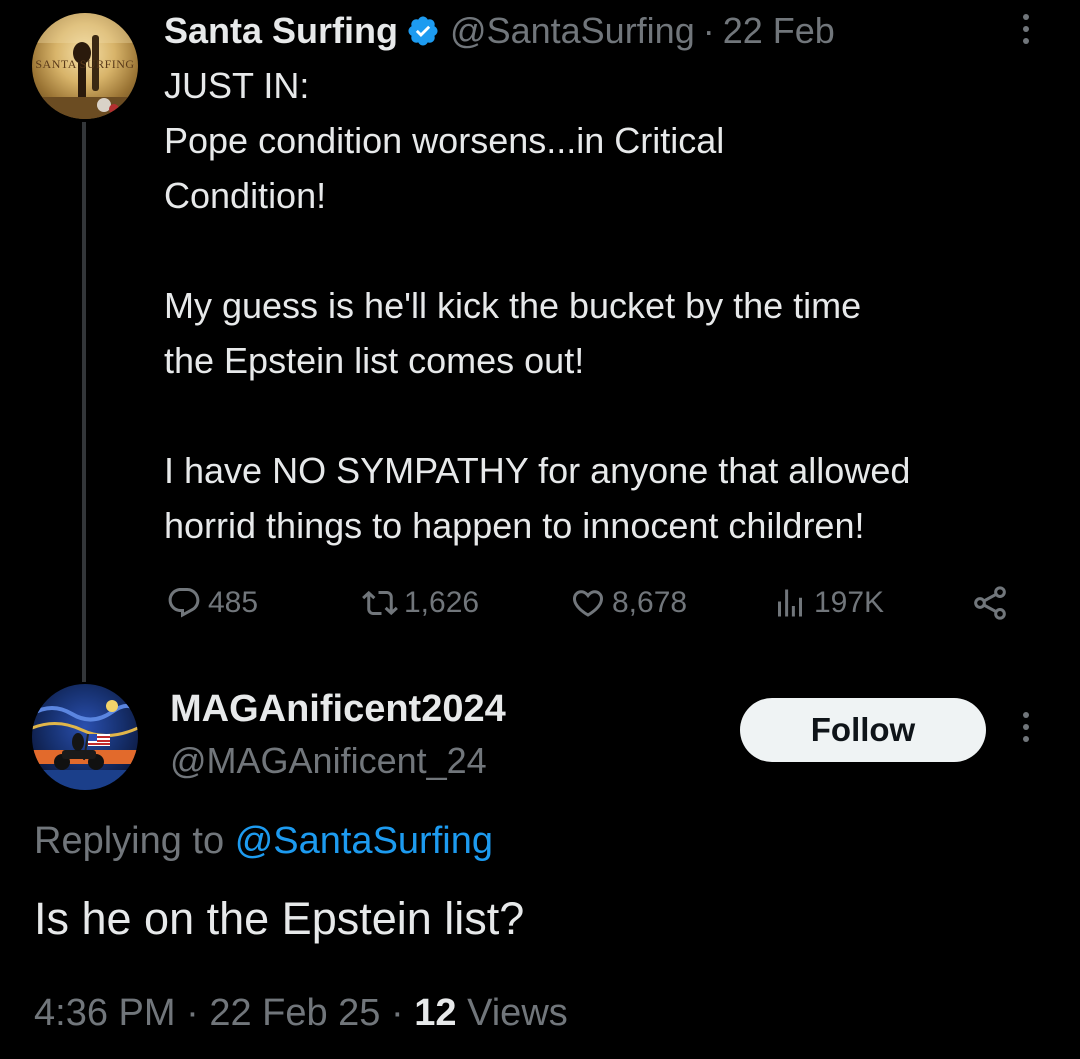 The image size is (1080, 1059). Describe the element at coordinates (129, 841) in the screenshot. I see `replying-prefix: Replying to` at that location.